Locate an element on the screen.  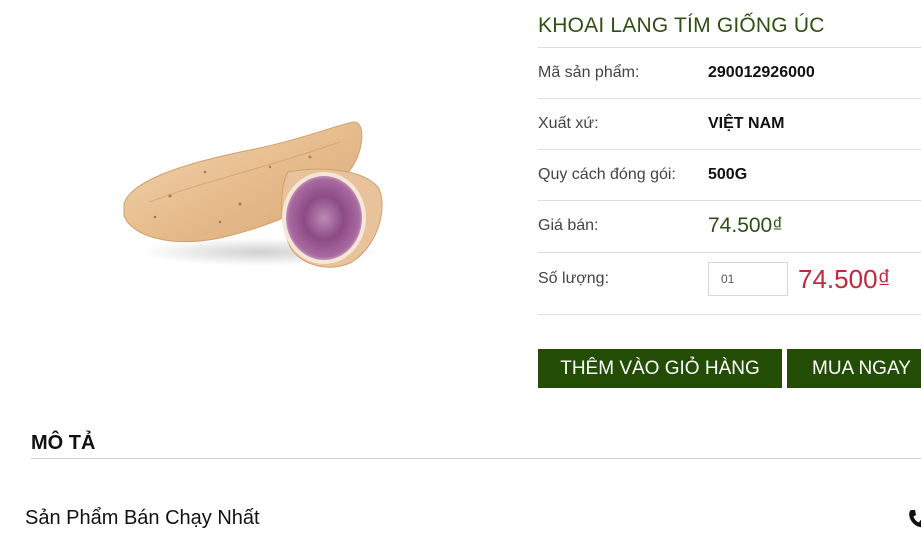
quantity-input is located at coordinates (748, 279).